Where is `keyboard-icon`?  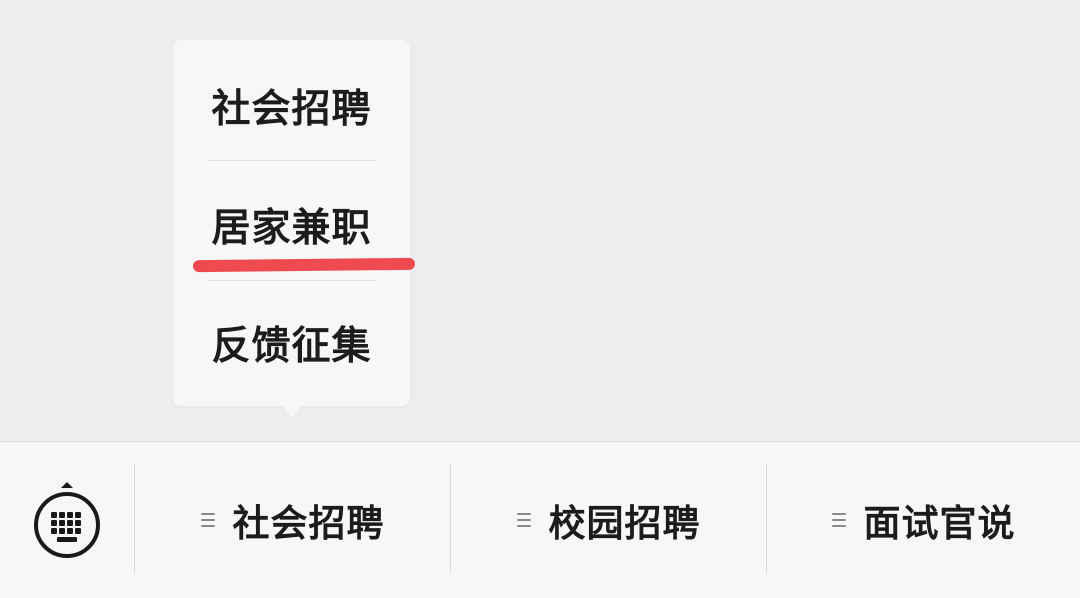 keyboard-icon is located at coordinates (67, 520).